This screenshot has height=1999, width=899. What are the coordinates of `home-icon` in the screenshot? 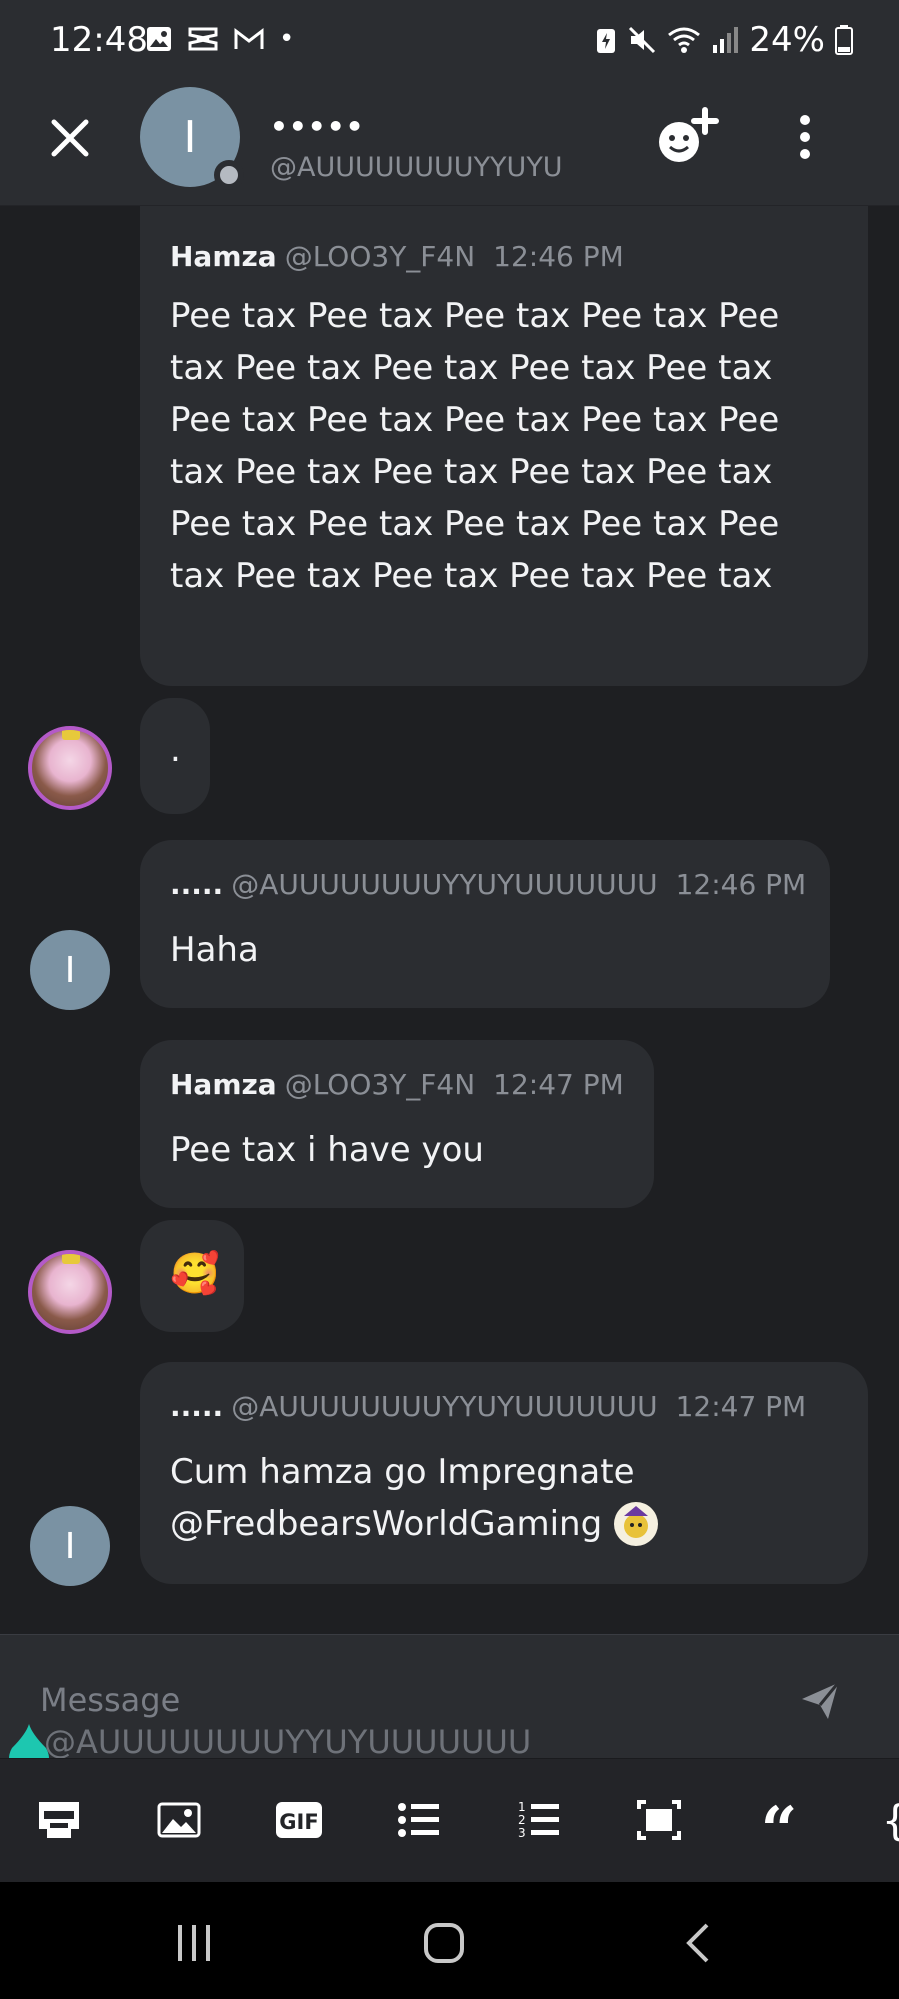 It's located at (444, 1943).